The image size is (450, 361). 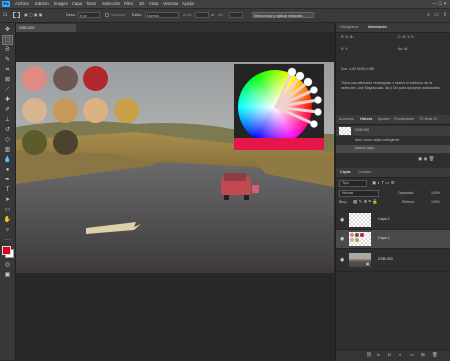 What do you see at coordinates (365, 202) in the screenshot?
I see `lock-icons: ▦ ✎ ✥ ⌗ 🔒` at bounding box center [365, 202].